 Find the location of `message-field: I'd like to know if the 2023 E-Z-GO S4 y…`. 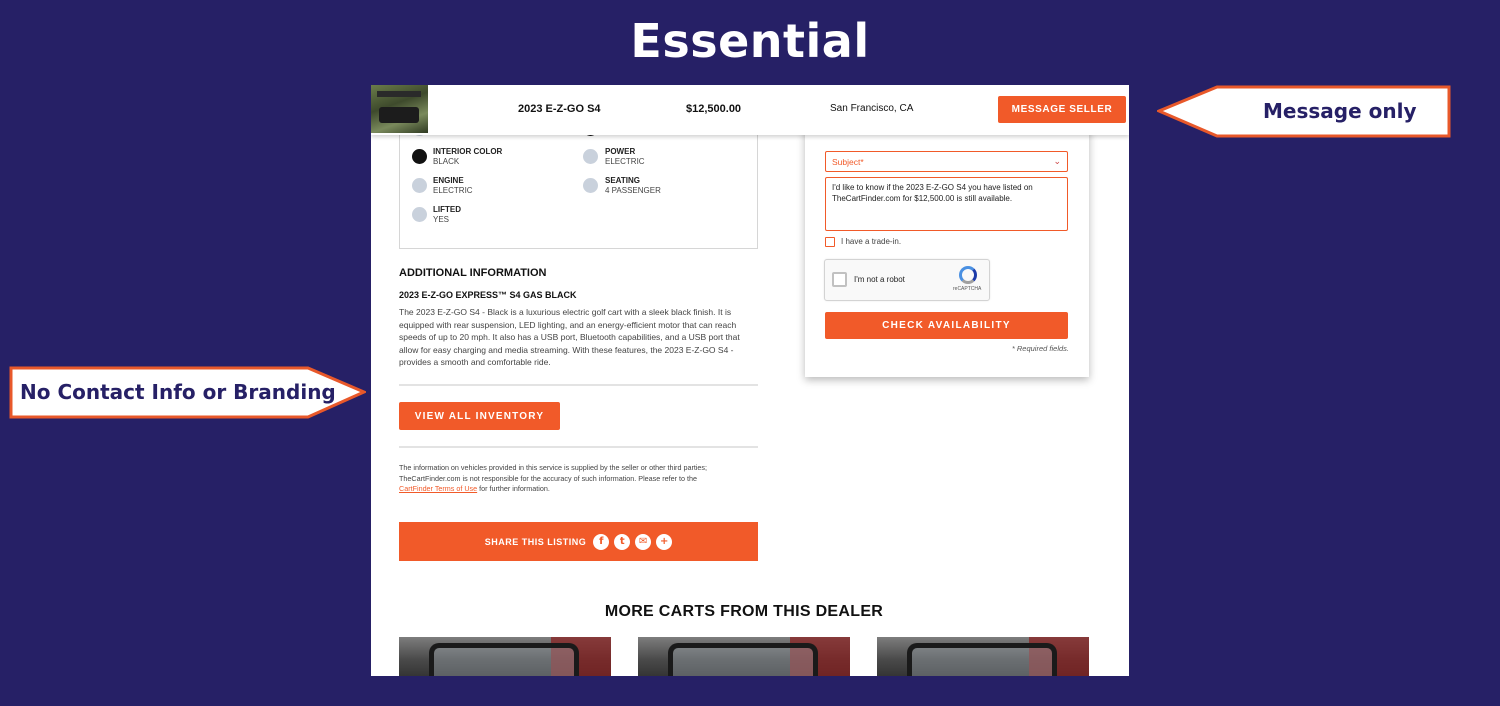

message-field: I'd like to know if the 2023 E-Z-GO S4 y… is located at coordinates (946, 204).